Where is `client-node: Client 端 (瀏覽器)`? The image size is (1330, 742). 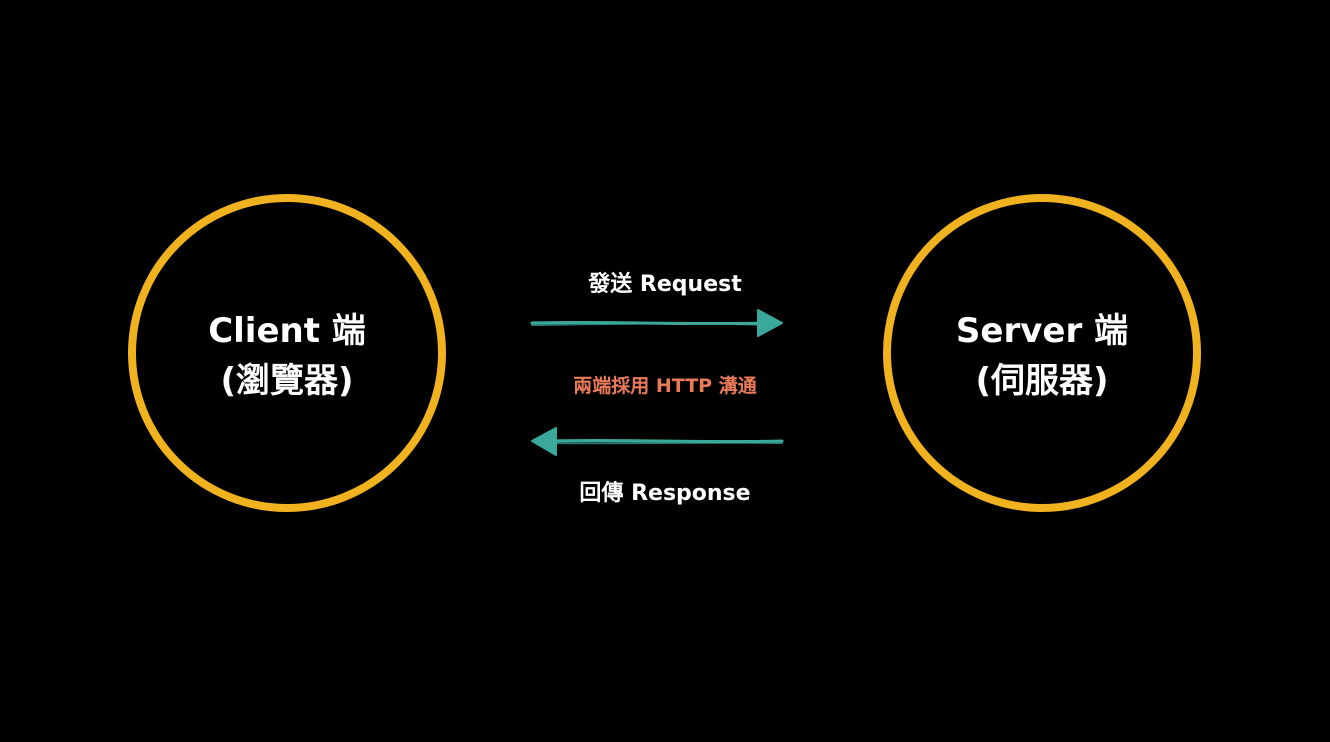 client-node: Client 端 (瀏覽器) is located at coordinates (287, 353).